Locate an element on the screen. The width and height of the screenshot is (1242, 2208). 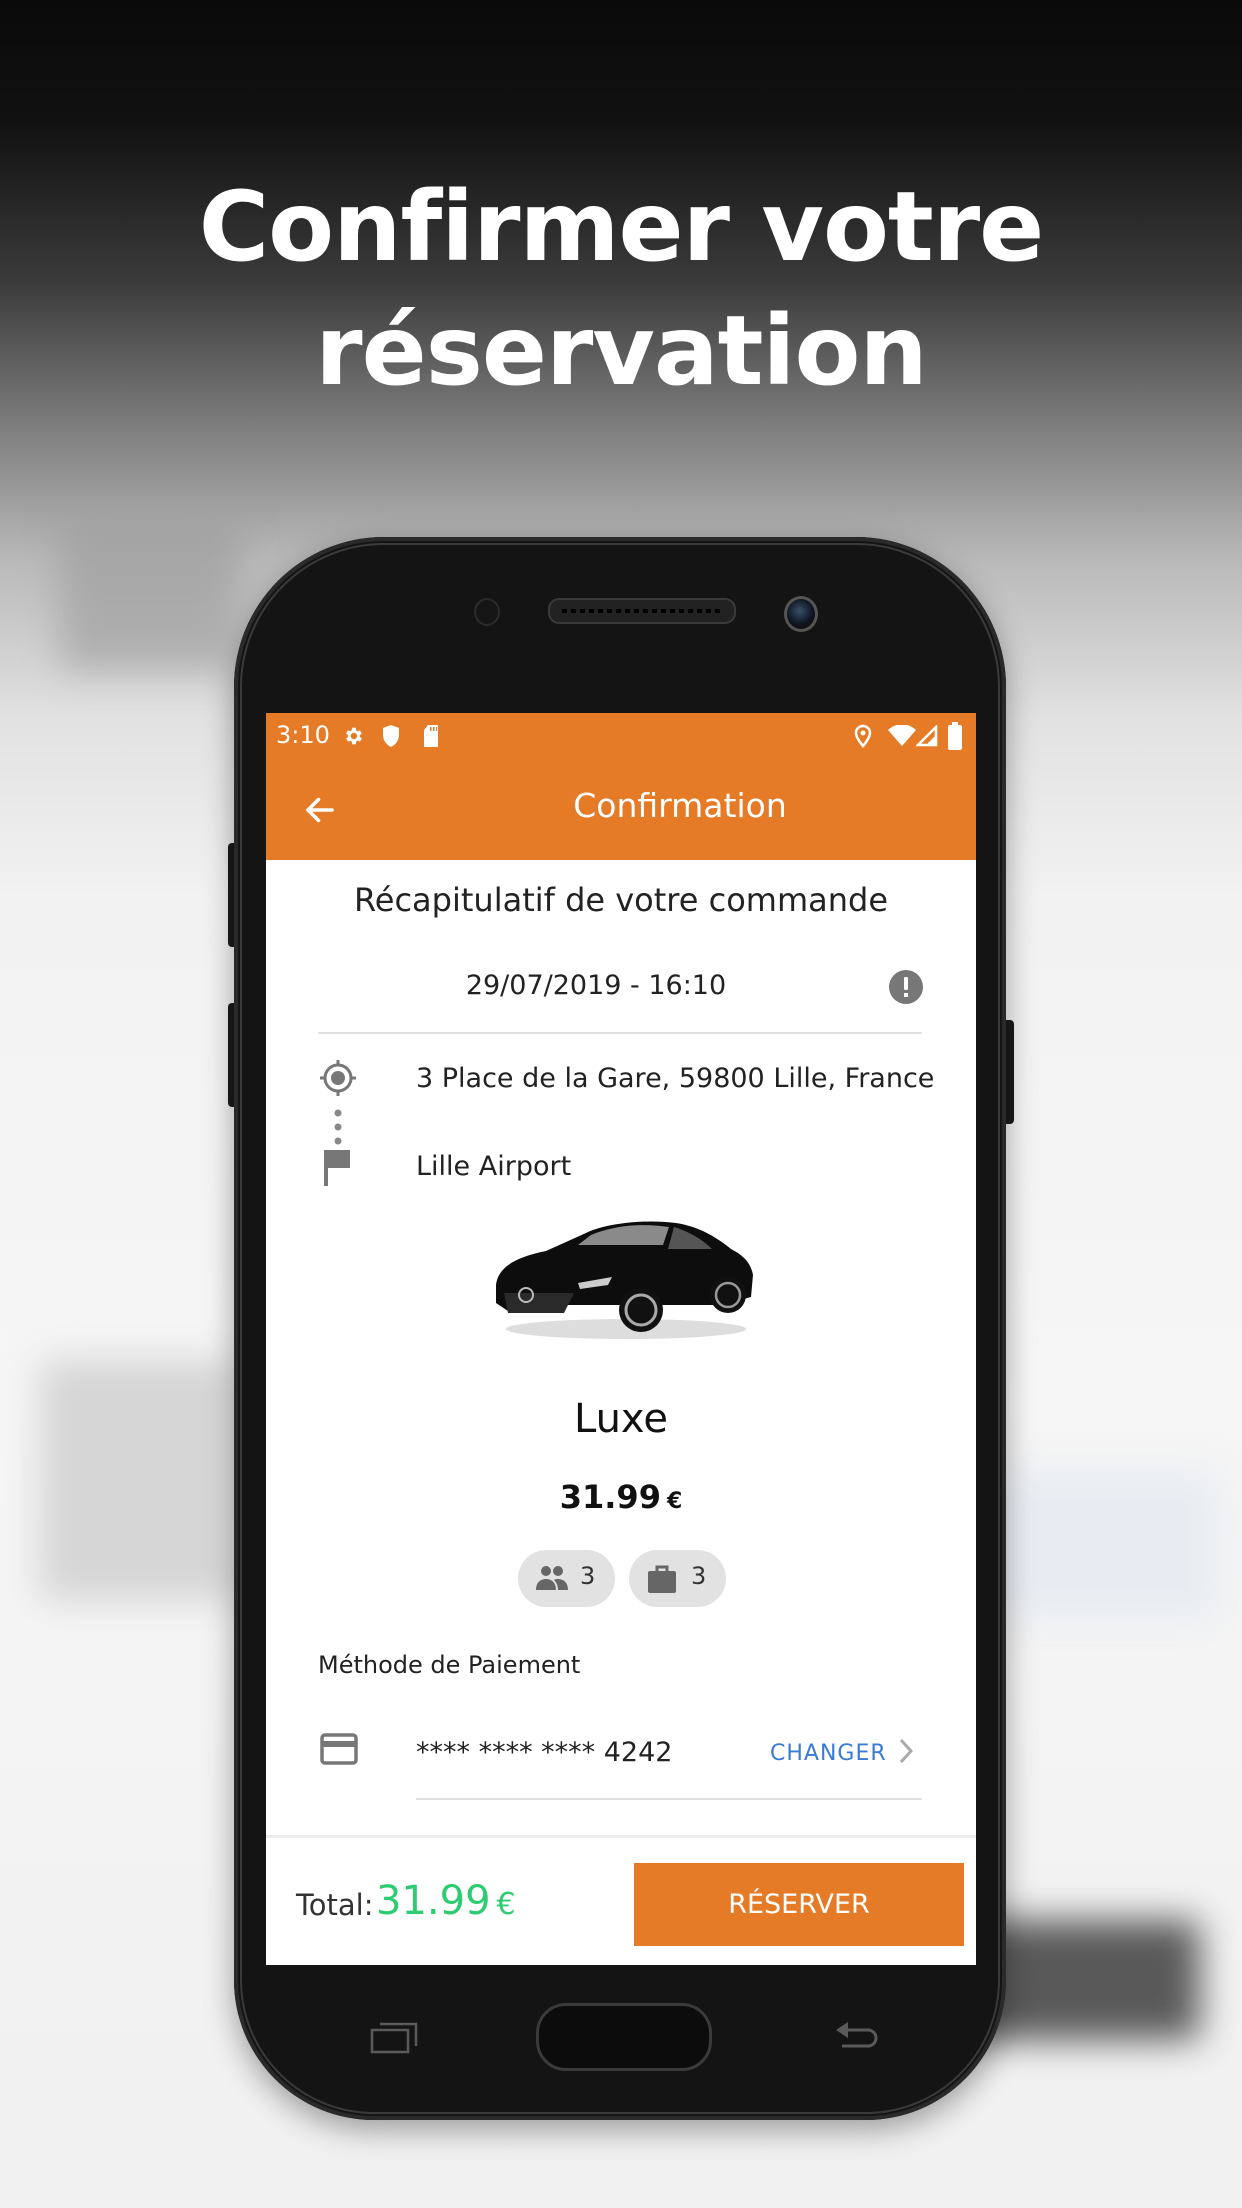
summary-heading: Récapitulatif de votre commande is located at coordinates (621, 900).